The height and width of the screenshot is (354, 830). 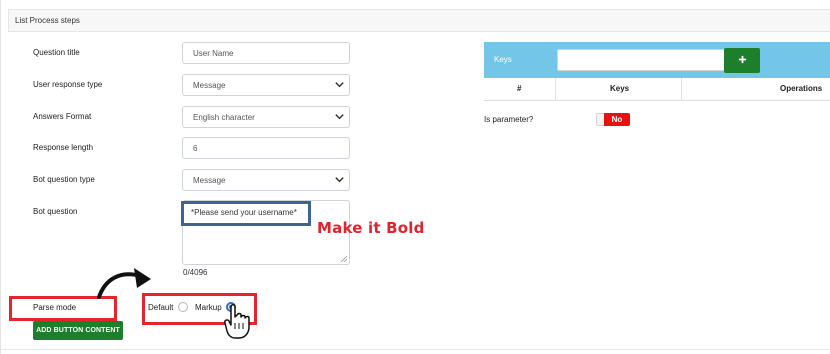 I want to click on bot-question-label: Bot question, so click(x=55, y=211).